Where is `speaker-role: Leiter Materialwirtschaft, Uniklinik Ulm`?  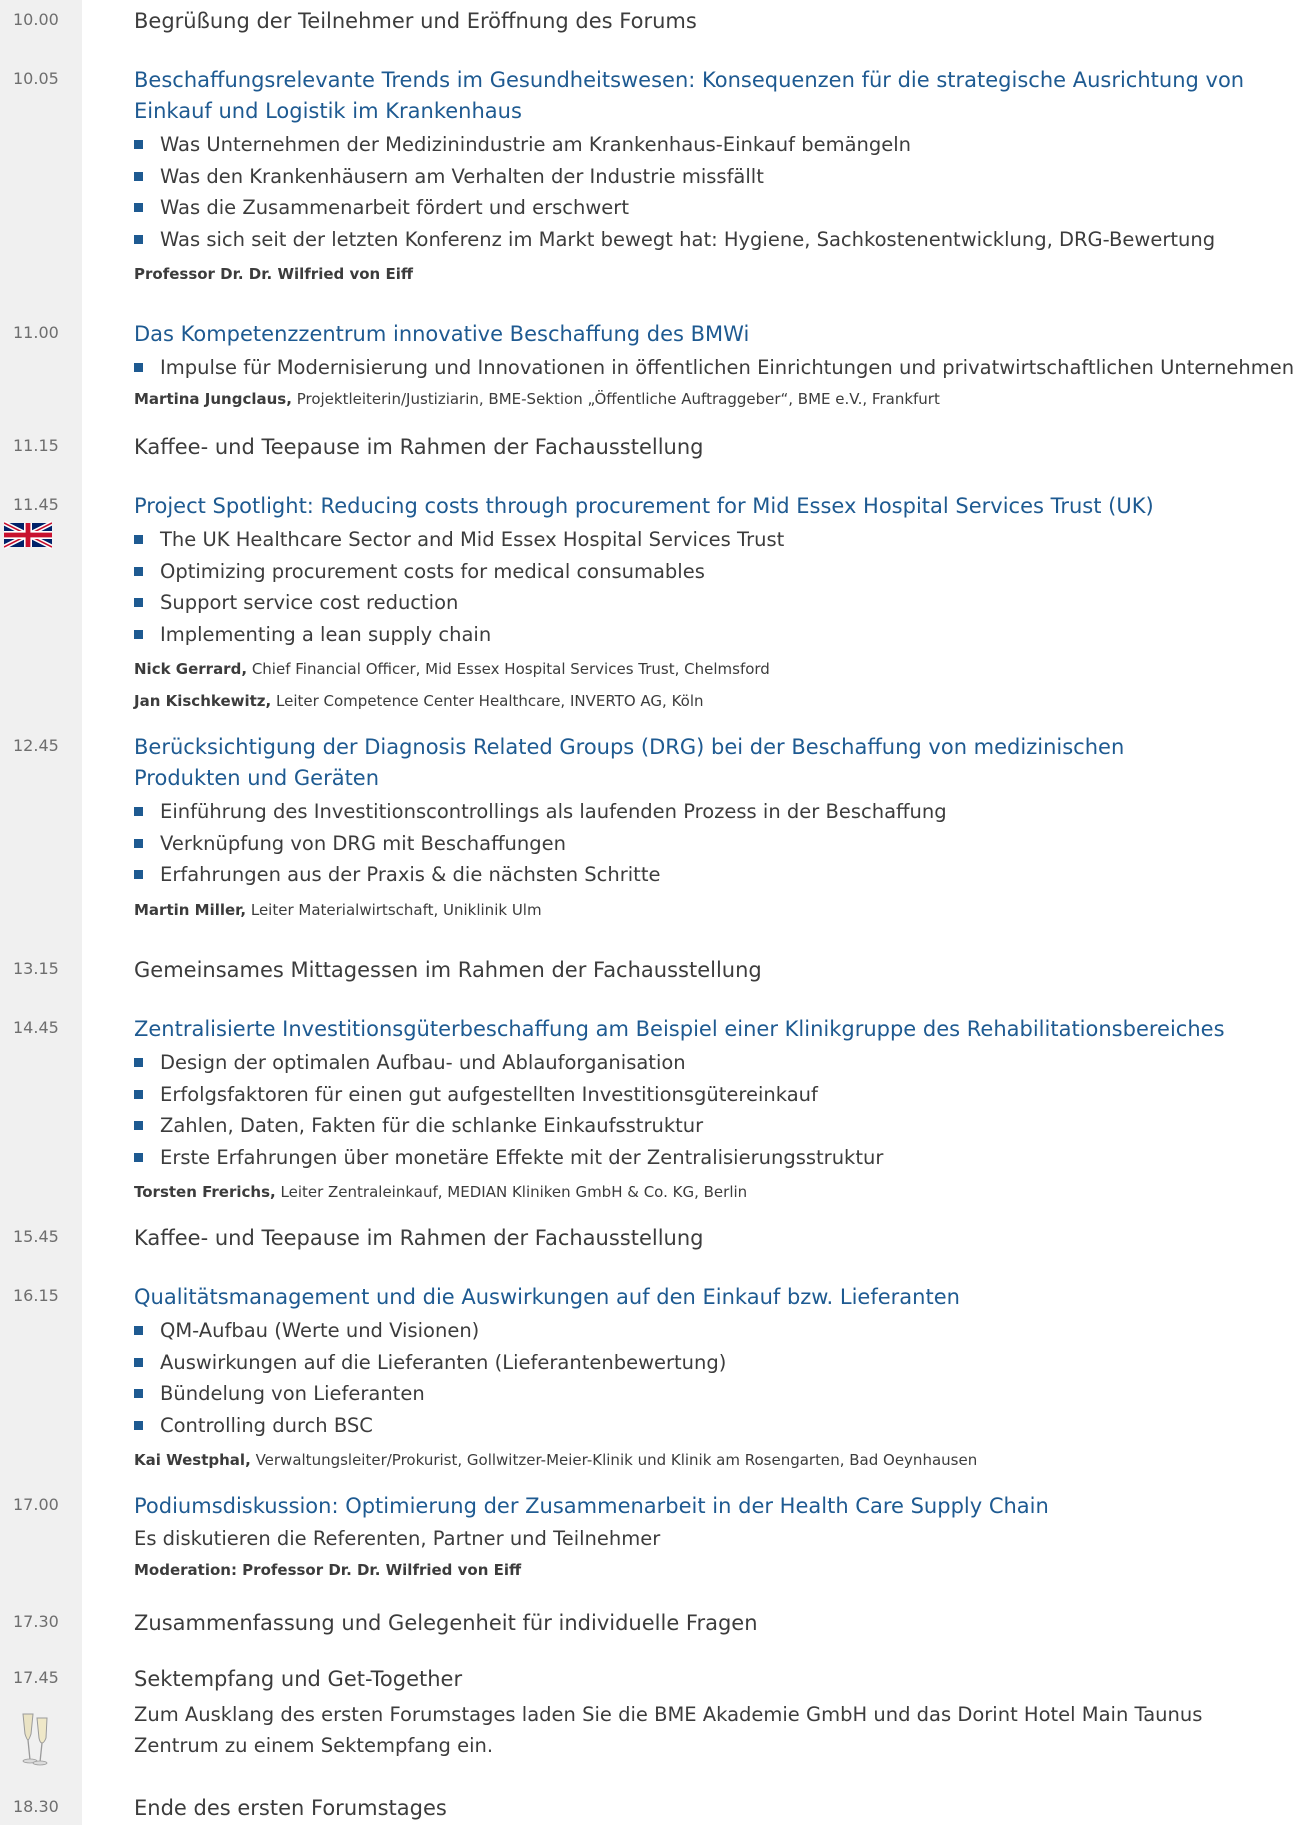 speaker-role: Leiter Materialwirtschaft, Uniklinik Ulm is located at coordinates (396, 909).